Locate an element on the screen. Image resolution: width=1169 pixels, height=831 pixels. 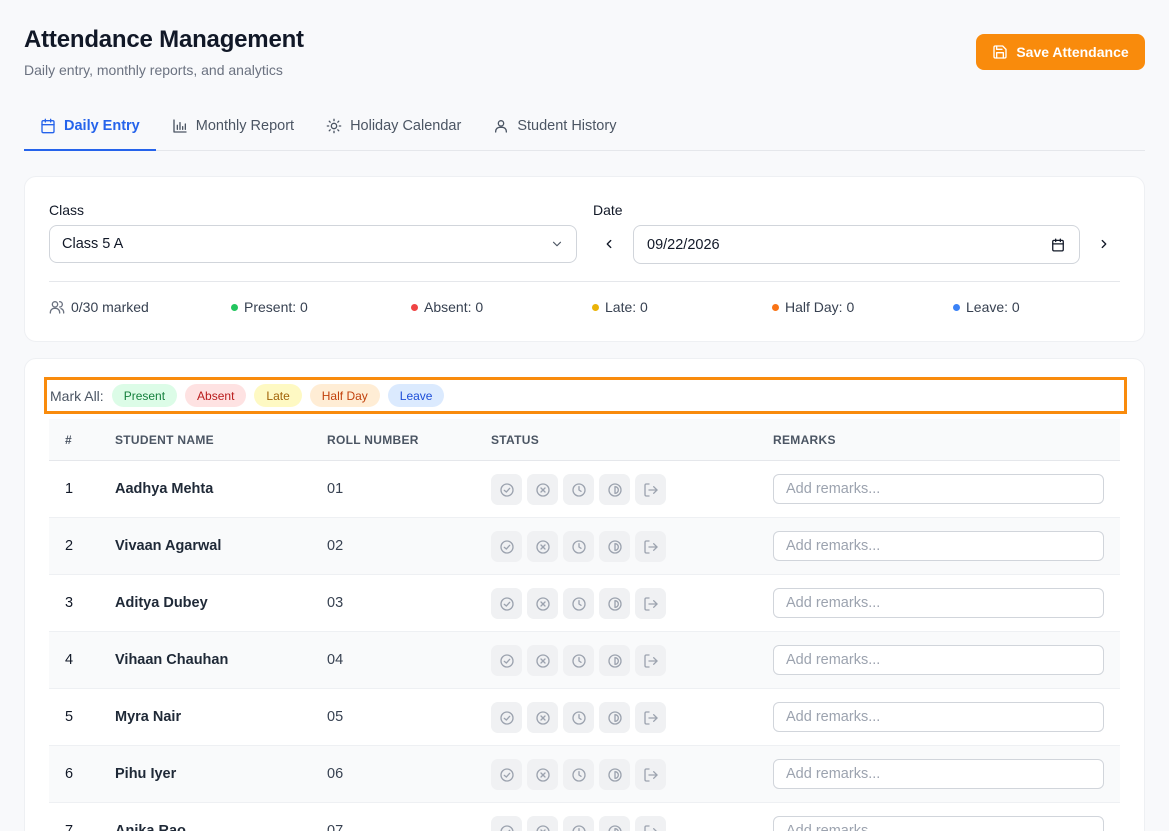
roll-number: 07 is located at coordinates (335, 827).